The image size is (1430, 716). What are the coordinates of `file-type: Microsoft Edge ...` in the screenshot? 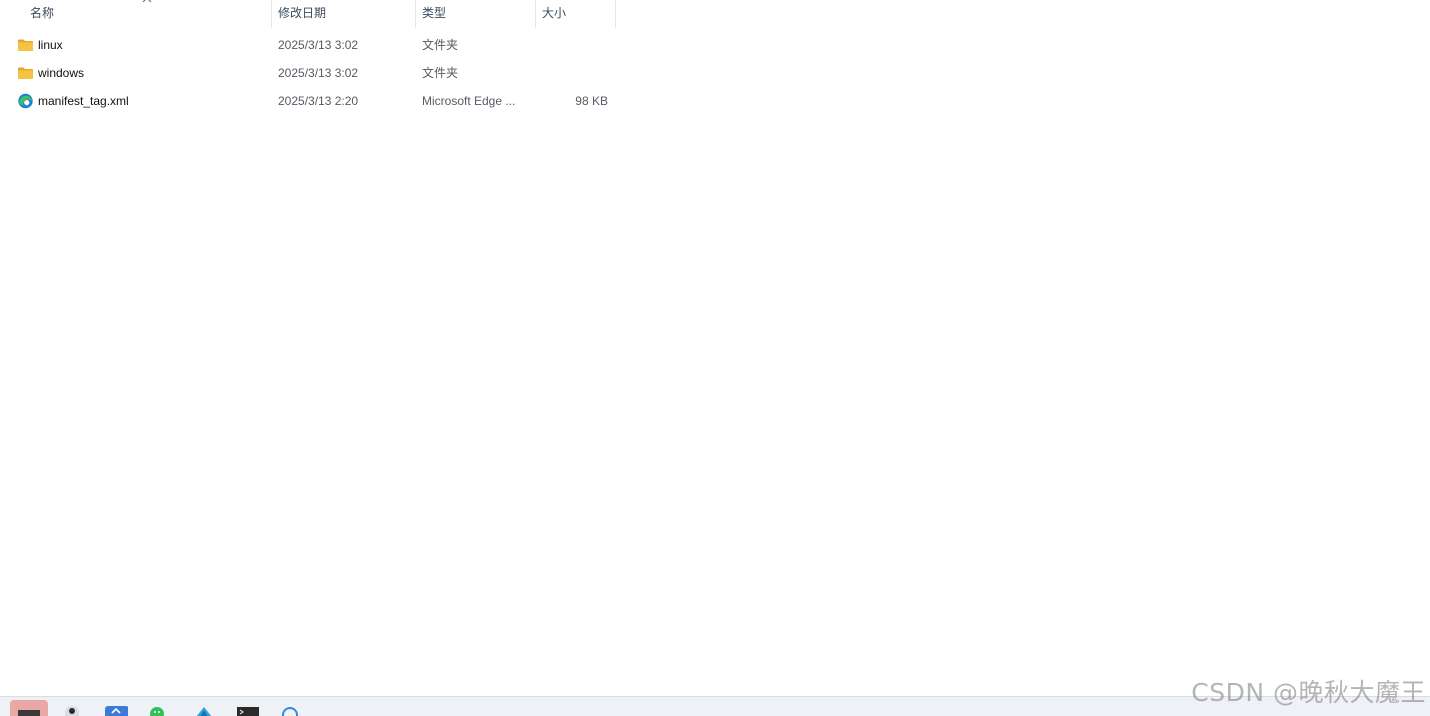 It's located at (469, 101).